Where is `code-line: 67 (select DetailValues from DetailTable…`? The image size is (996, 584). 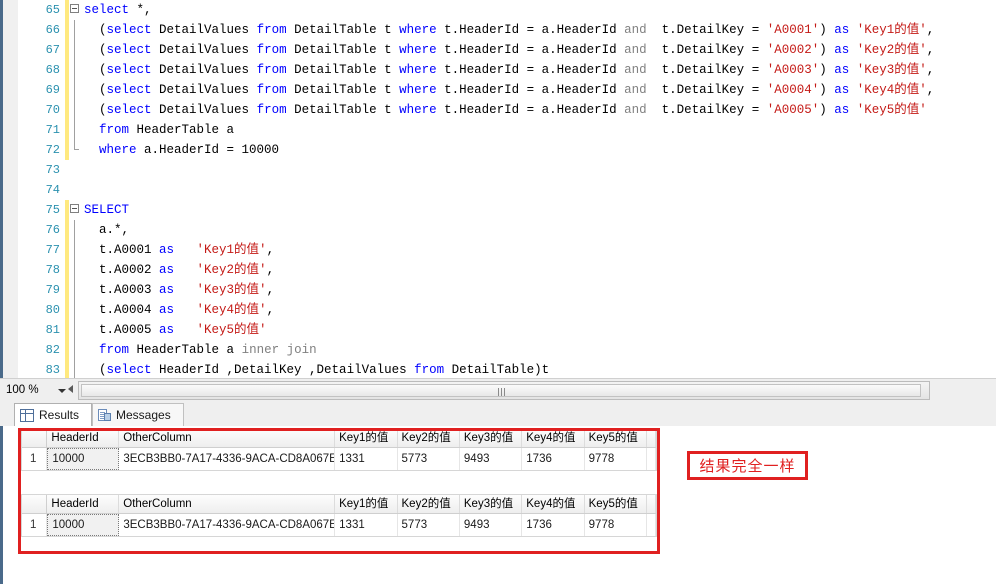
code-line: 67 (select DetailValues from DetailTable… is located at coordinates (507, 50).